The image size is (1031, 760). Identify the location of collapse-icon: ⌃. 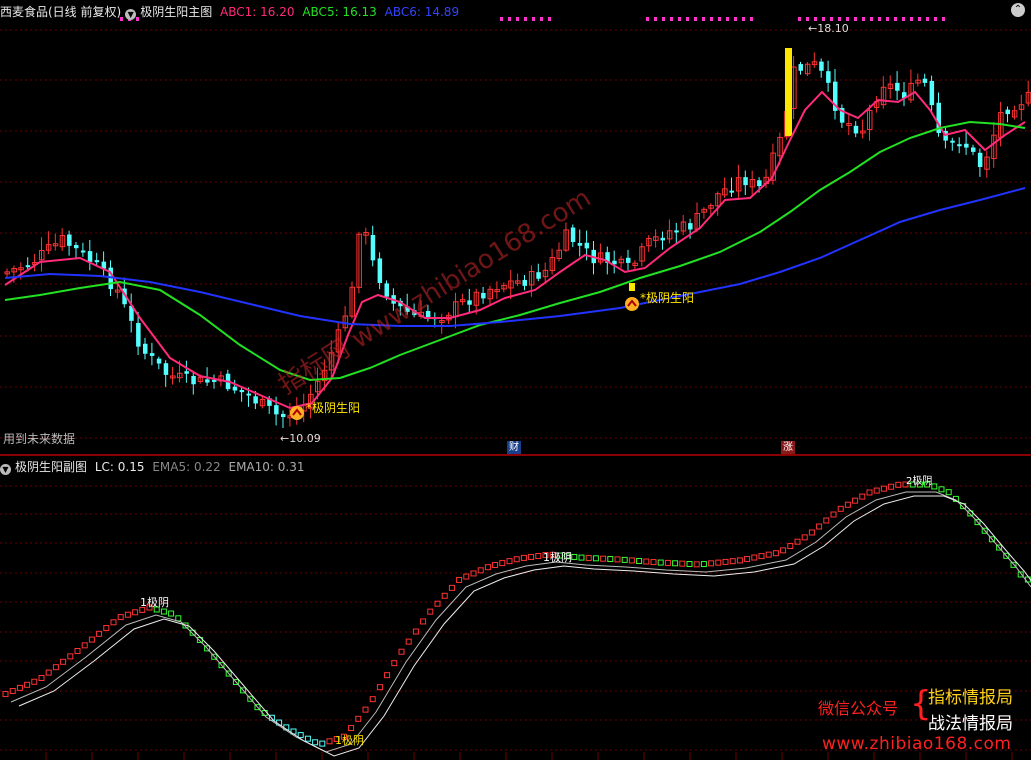
(1018, 10).